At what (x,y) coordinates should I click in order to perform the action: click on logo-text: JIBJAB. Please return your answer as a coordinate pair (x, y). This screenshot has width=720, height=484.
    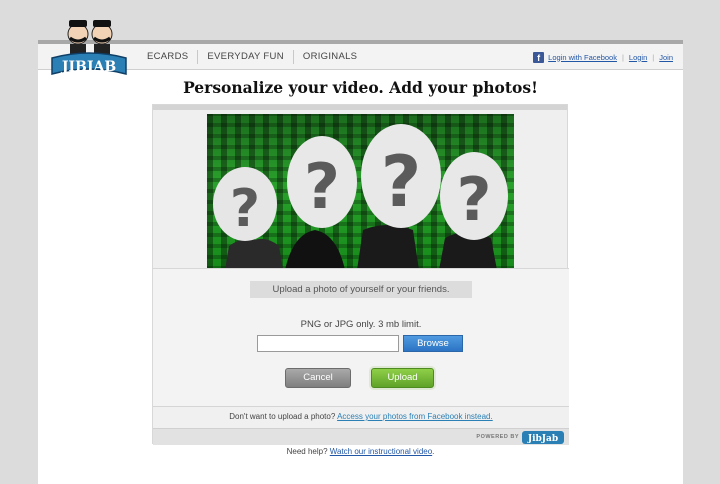
    Looking at the image, I should click on (88, 67).